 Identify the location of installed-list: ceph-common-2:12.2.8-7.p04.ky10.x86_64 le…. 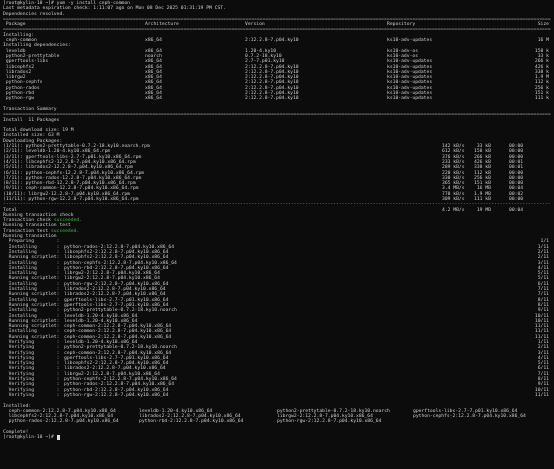
(277, 417).